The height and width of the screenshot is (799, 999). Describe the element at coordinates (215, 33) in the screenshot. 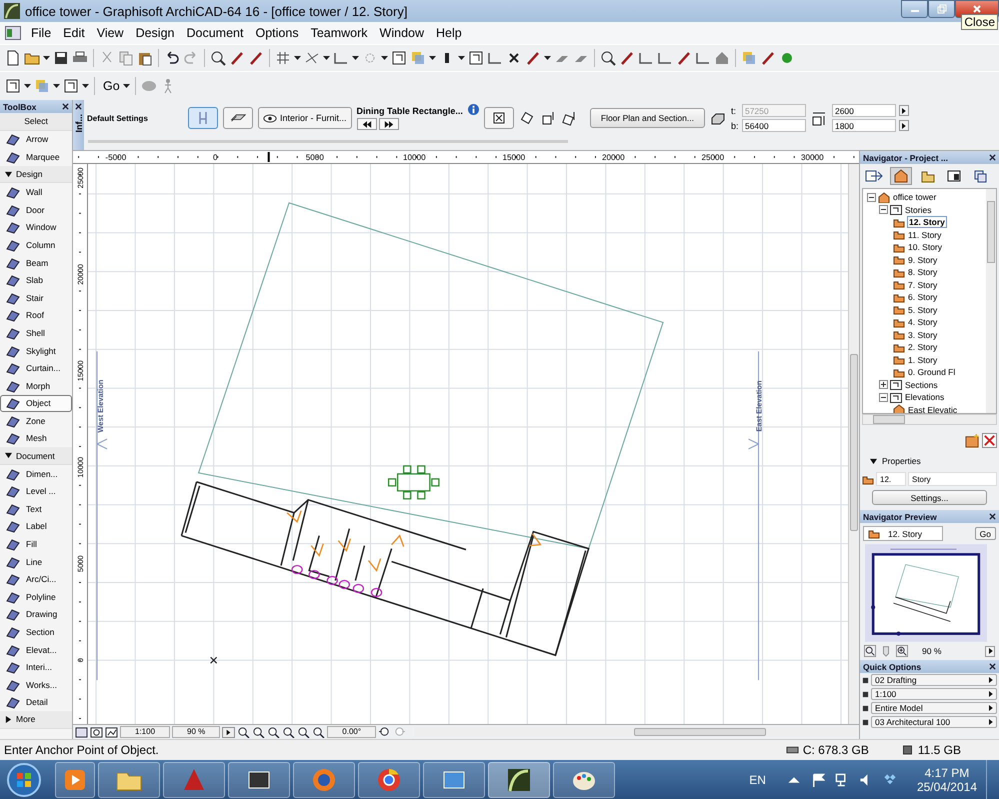

I see `menu-item: Document` at that location.